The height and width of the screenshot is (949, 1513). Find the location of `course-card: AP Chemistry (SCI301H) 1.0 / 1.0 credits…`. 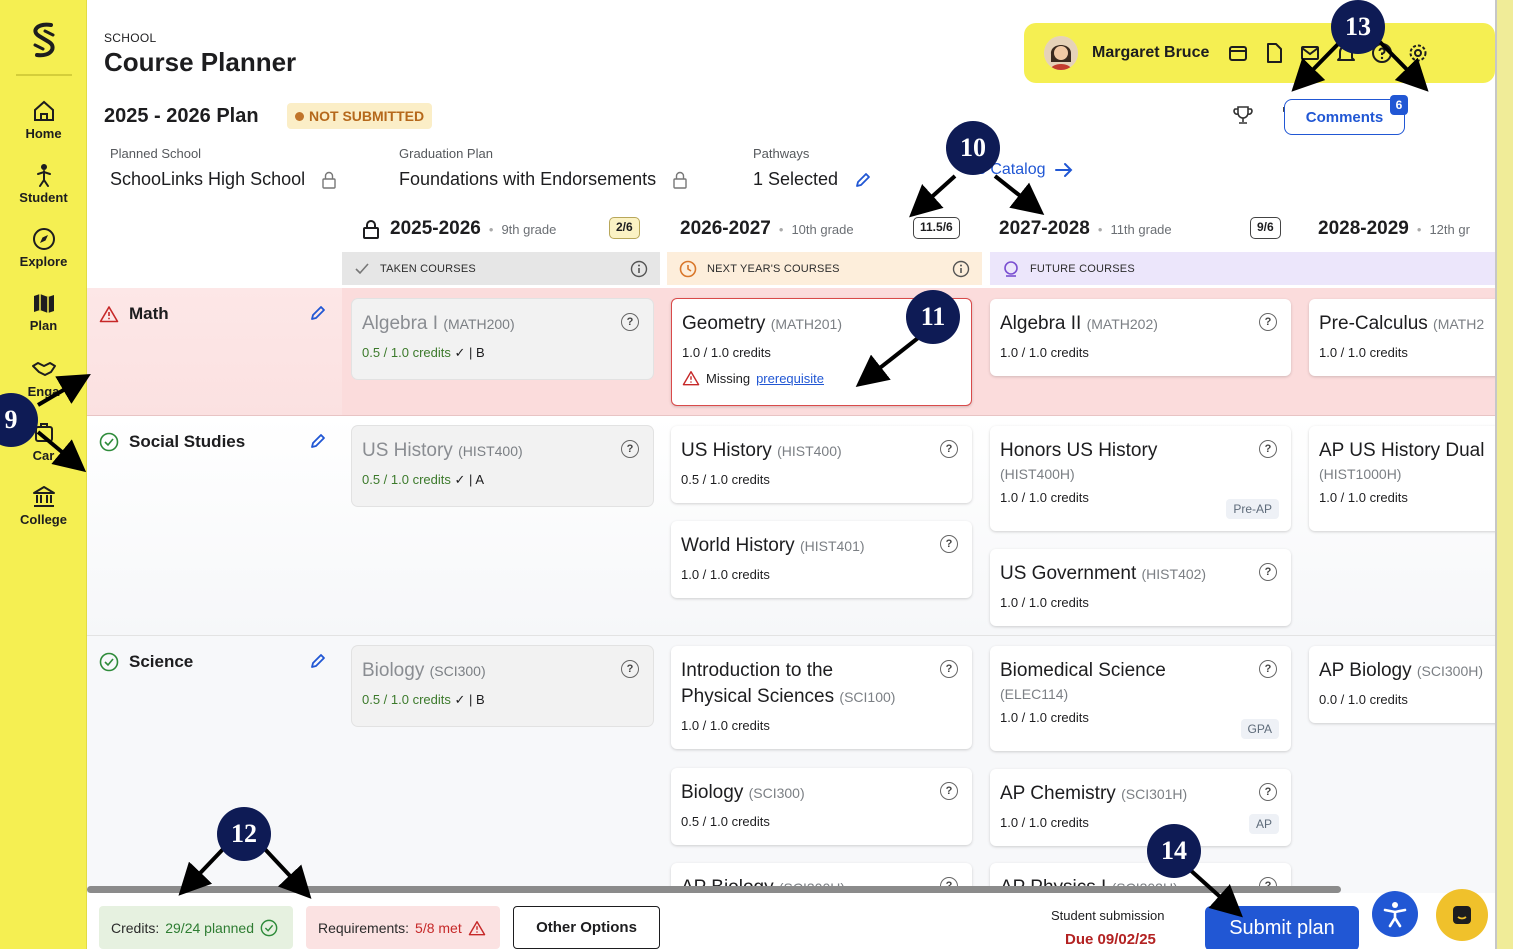

course-card: AP Chemistry (SCI301H) 1.0 / 1.0 credits… is located at coordinates (1140, 807).